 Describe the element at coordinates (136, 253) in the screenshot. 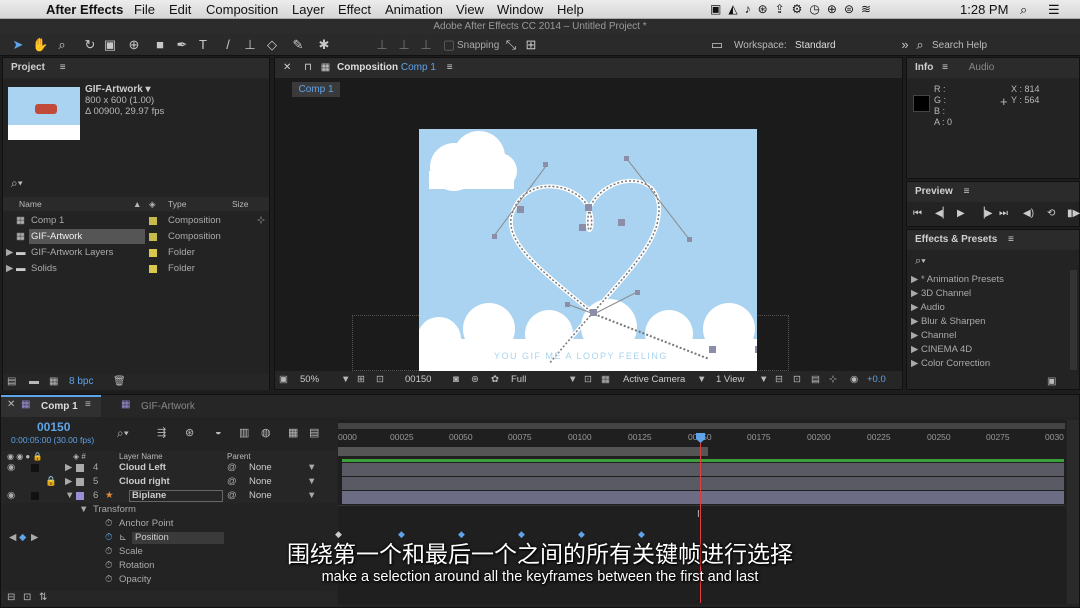

I see `project-item: ▶ ▬ GIF-Artwork Layers Folder` at that location.